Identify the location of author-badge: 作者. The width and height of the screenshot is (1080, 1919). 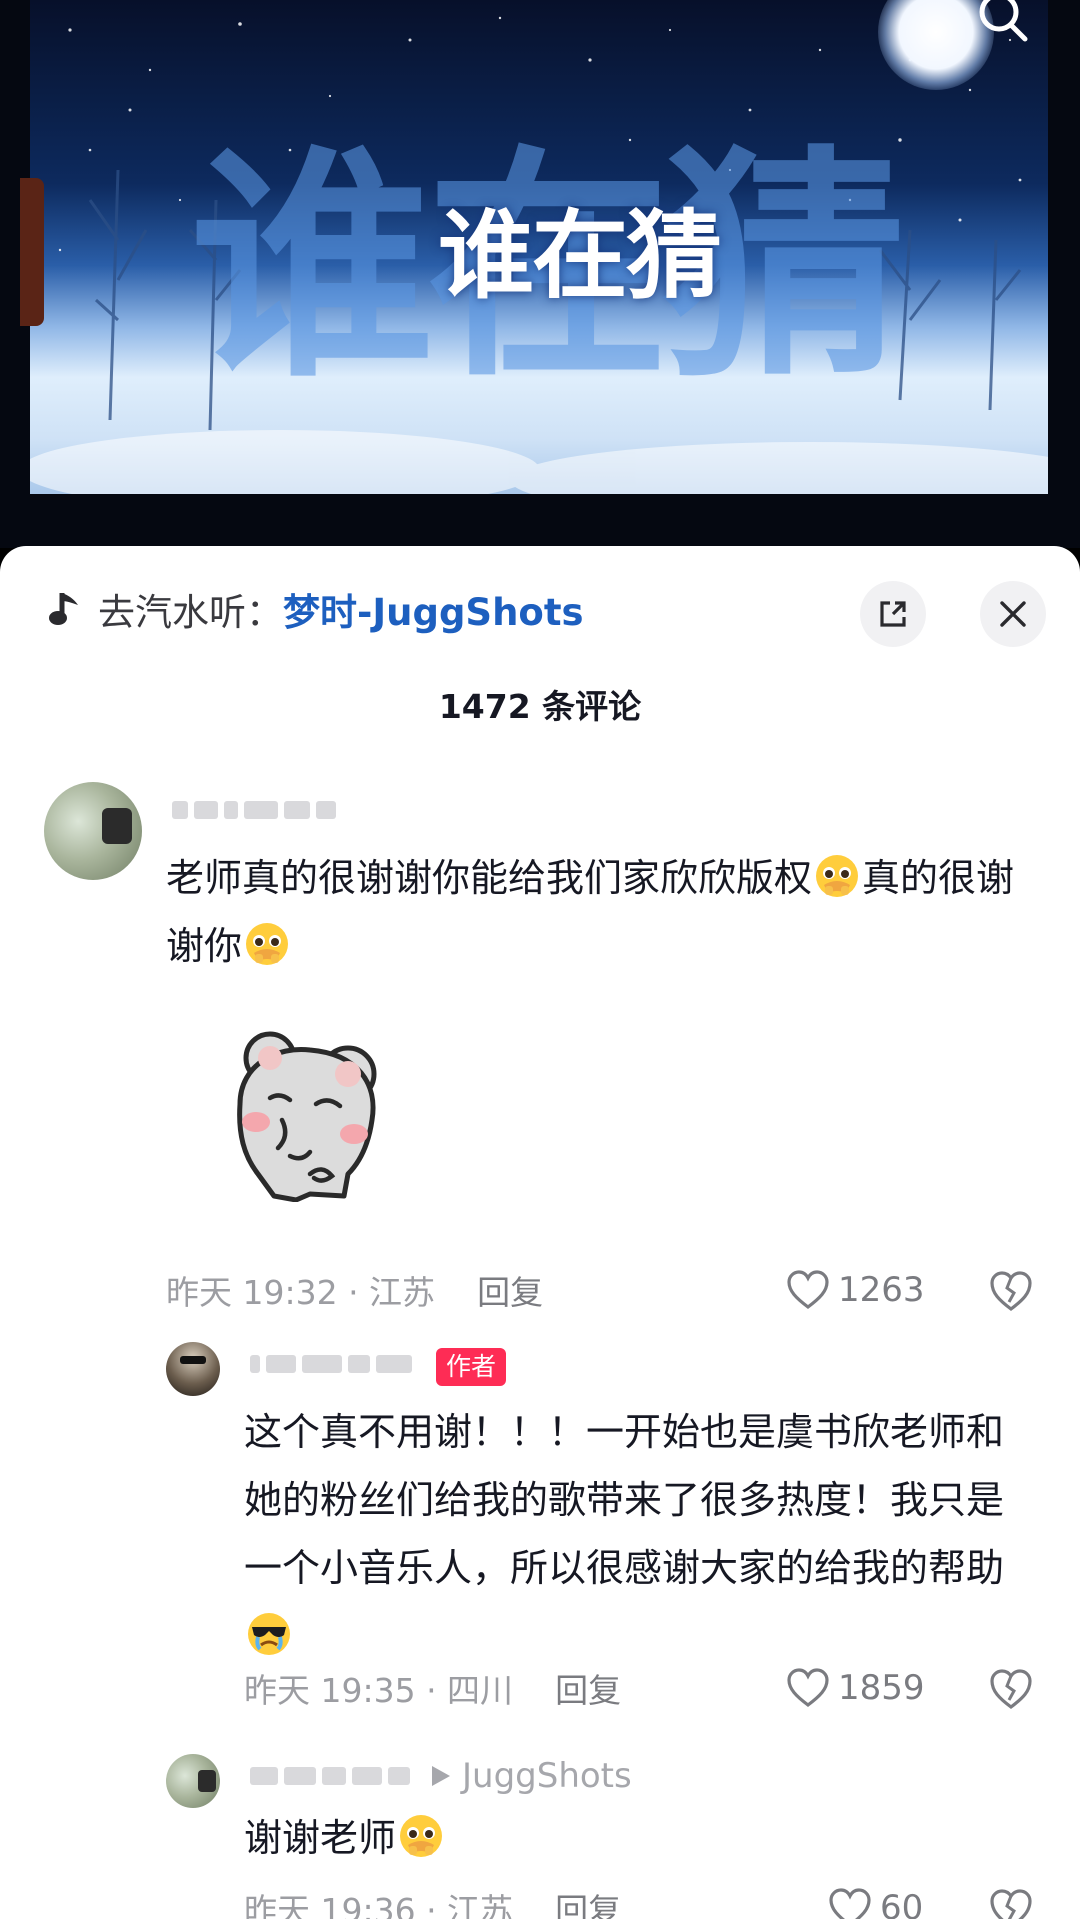
(471, 1367).